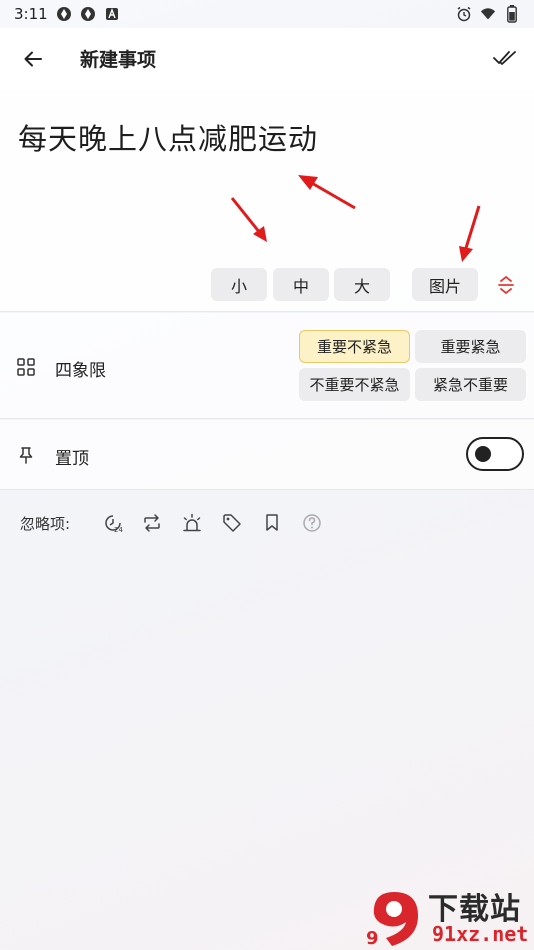 The image size is (534, 950). Describe the element at coordinates (488, 14) in the screenshot. I see `wifi-icon` at that location.